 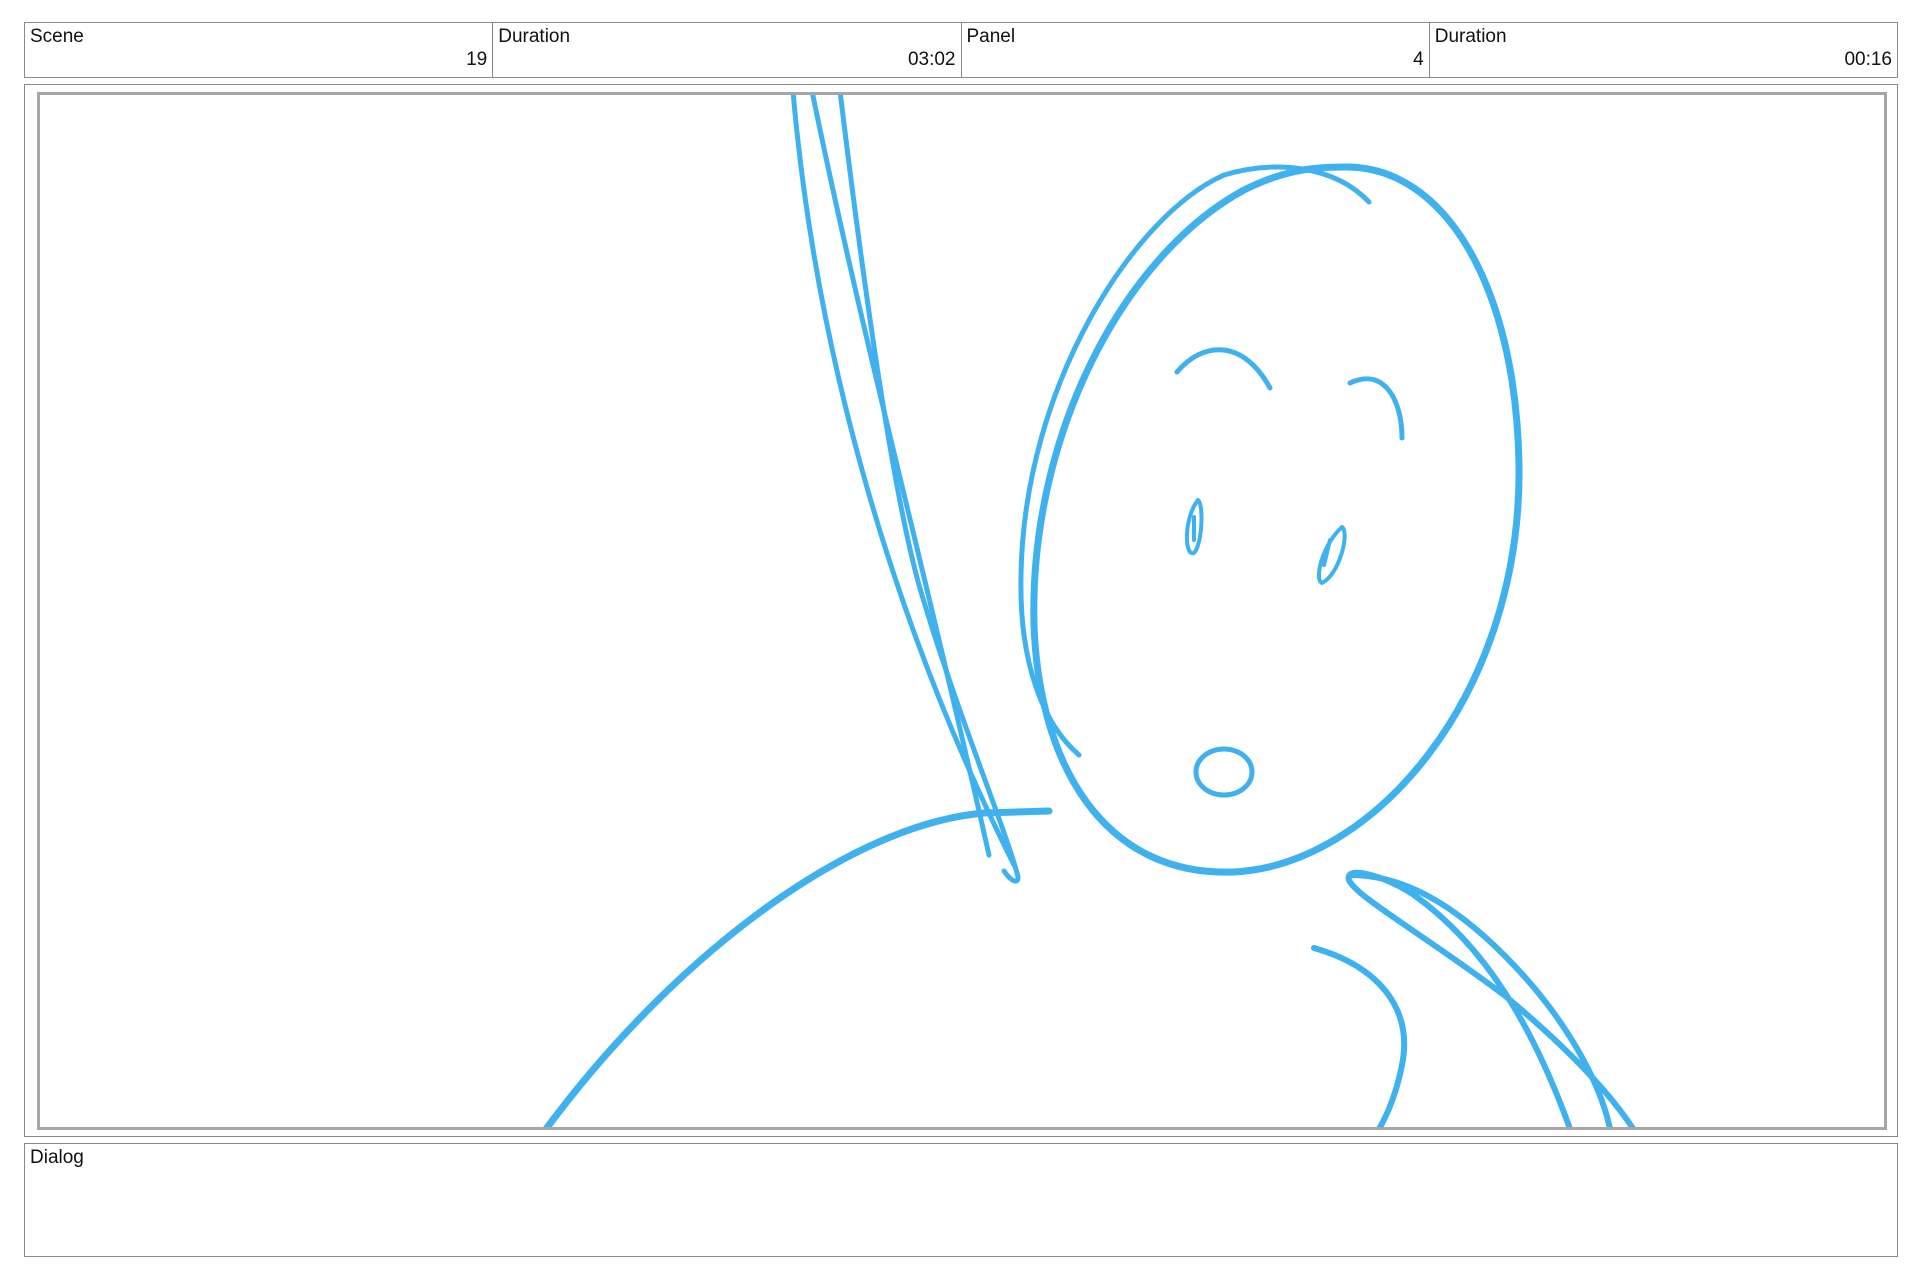 I want to click on panel-duration-value: 00:16, so click(x=1868, y=59).